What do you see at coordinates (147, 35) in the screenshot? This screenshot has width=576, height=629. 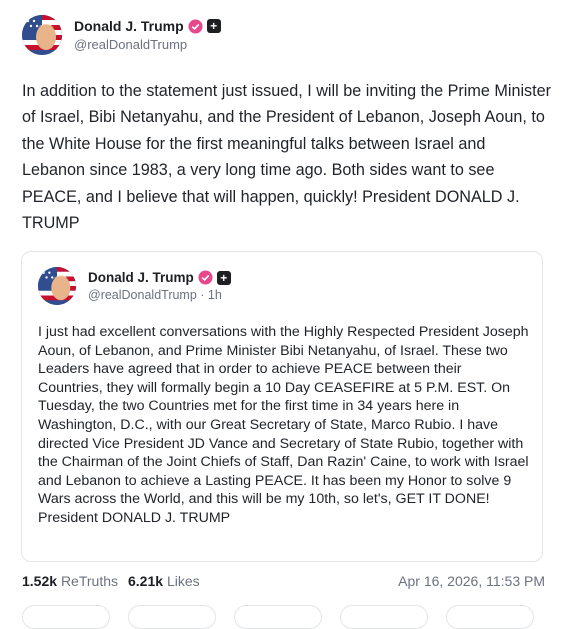 I see `author-info: Donald J. Trump + @realDonaldTrump` at bounding box center [147, 35].